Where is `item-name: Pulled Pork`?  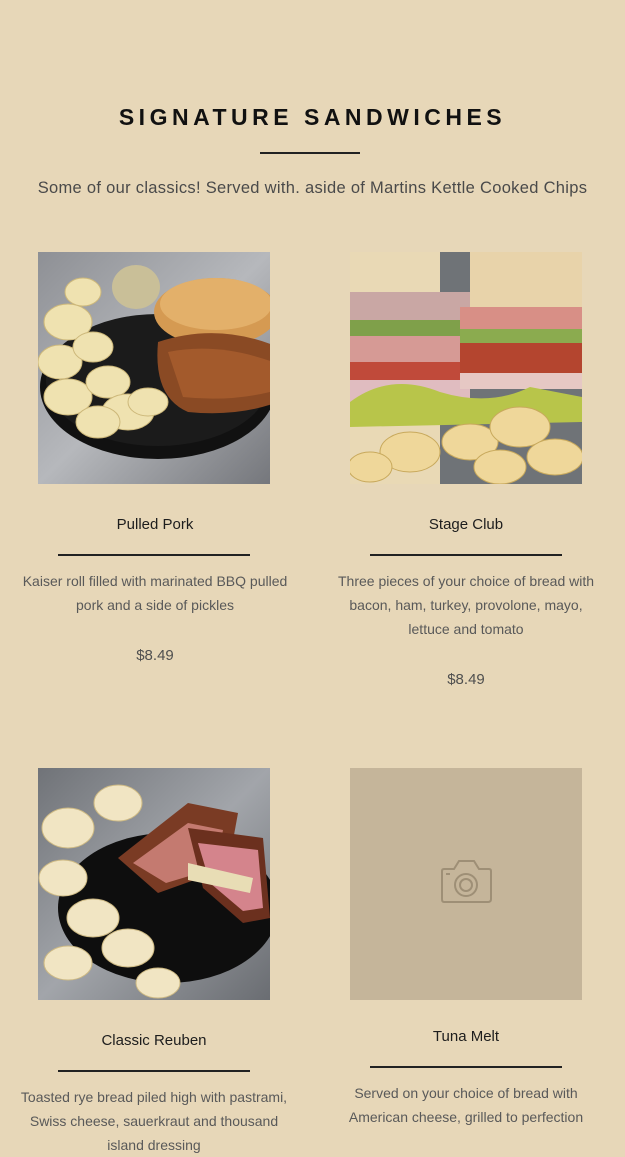
item-name: Pulled Pork is located at coordinates (155, 524).